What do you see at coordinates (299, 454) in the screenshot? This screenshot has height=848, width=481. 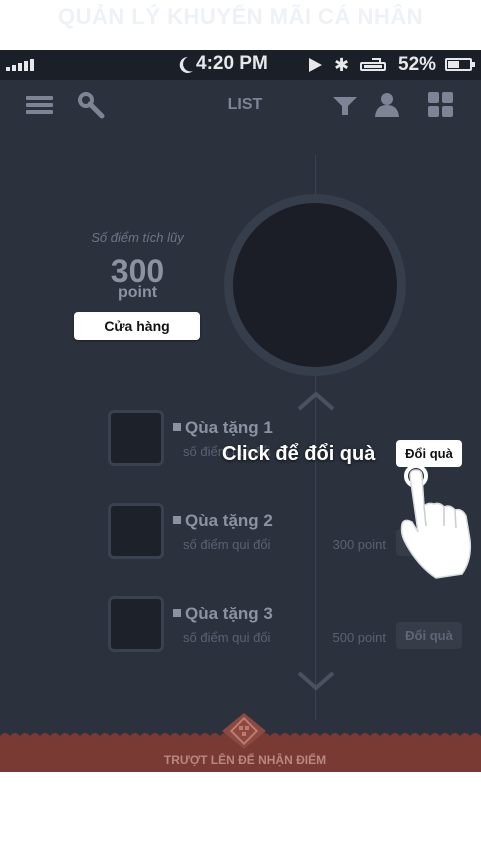 I see `hint-text: Click để đổi quà` at bounding box center [299, 454].